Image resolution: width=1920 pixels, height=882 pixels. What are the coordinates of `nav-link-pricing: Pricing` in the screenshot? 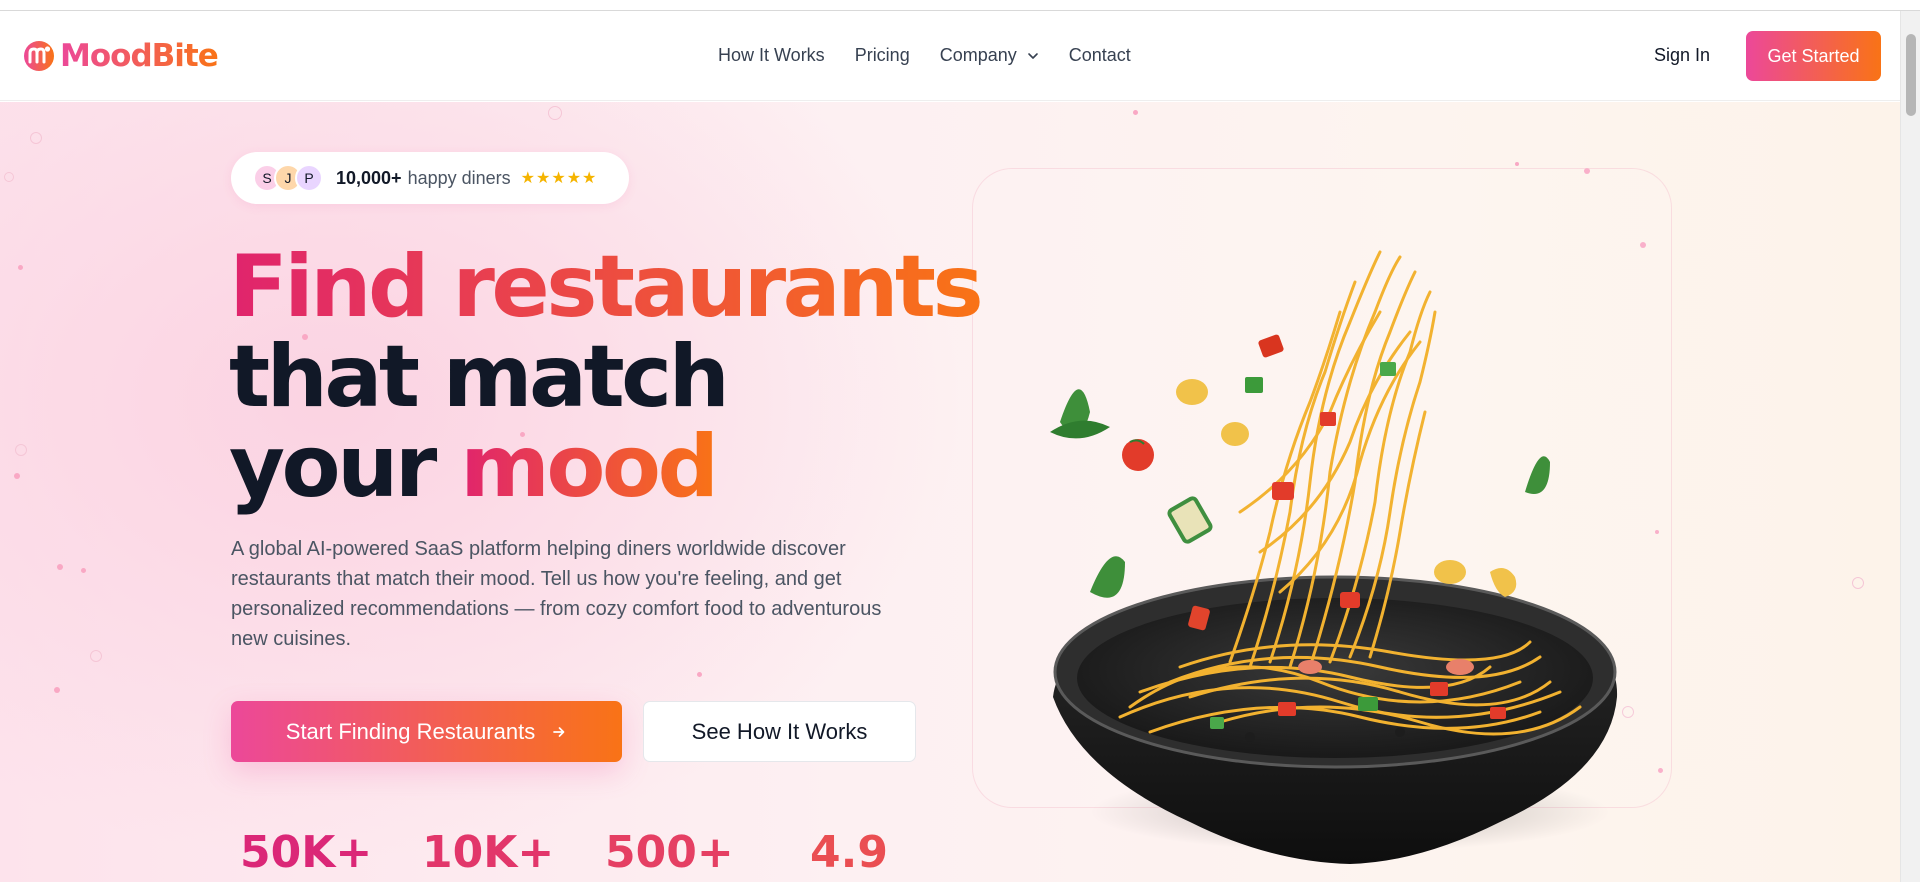 It's located at (882, 55).